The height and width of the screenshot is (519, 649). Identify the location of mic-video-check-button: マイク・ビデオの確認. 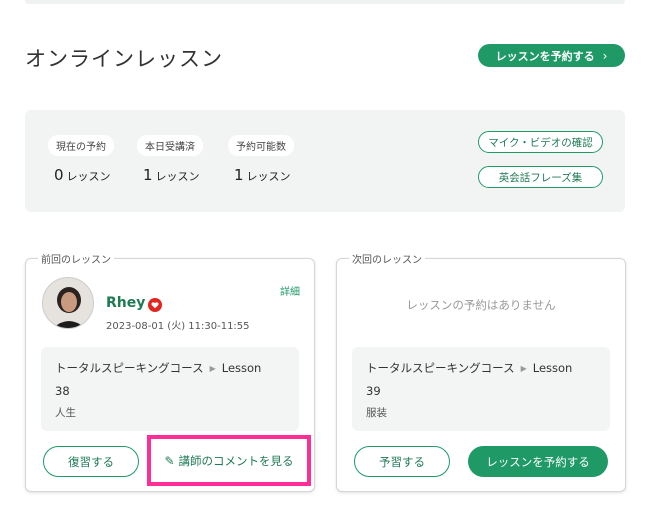
(540, 142).